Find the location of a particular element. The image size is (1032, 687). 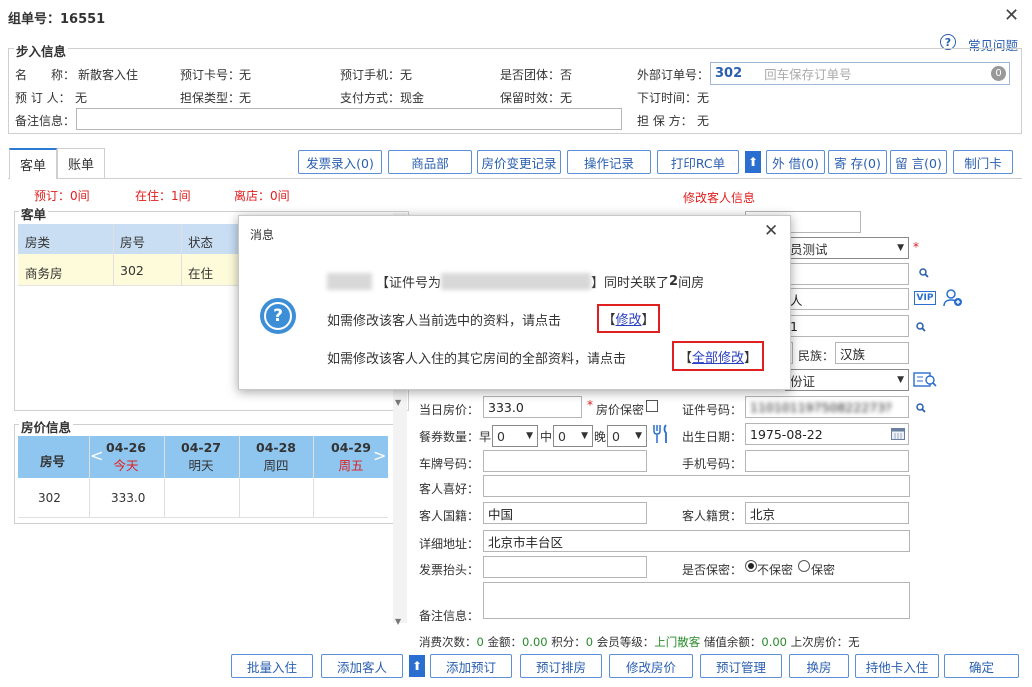

order-time-value: 无 is located at coordinates (703, 98).